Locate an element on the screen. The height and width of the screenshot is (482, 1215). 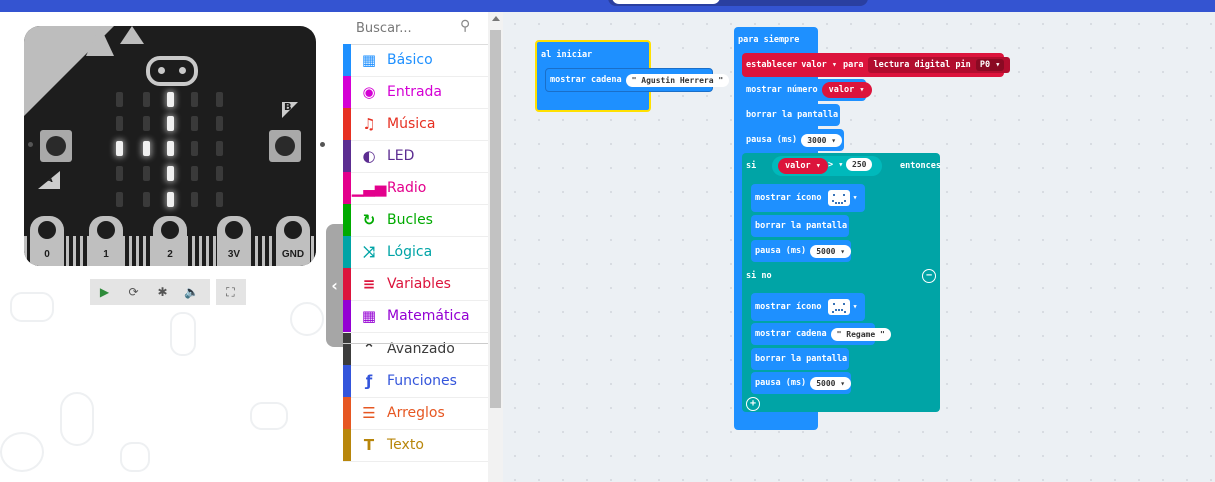
toggle-knob is located at coordinates (666, 2).